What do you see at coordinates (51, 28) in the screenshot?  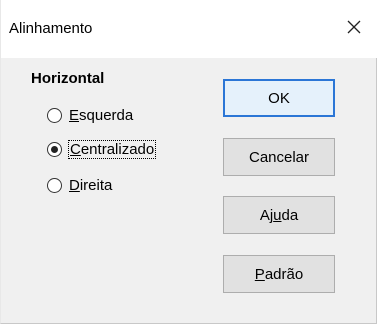 I see `dialog-title: Alinhamento` at bounding box center [51, 28].